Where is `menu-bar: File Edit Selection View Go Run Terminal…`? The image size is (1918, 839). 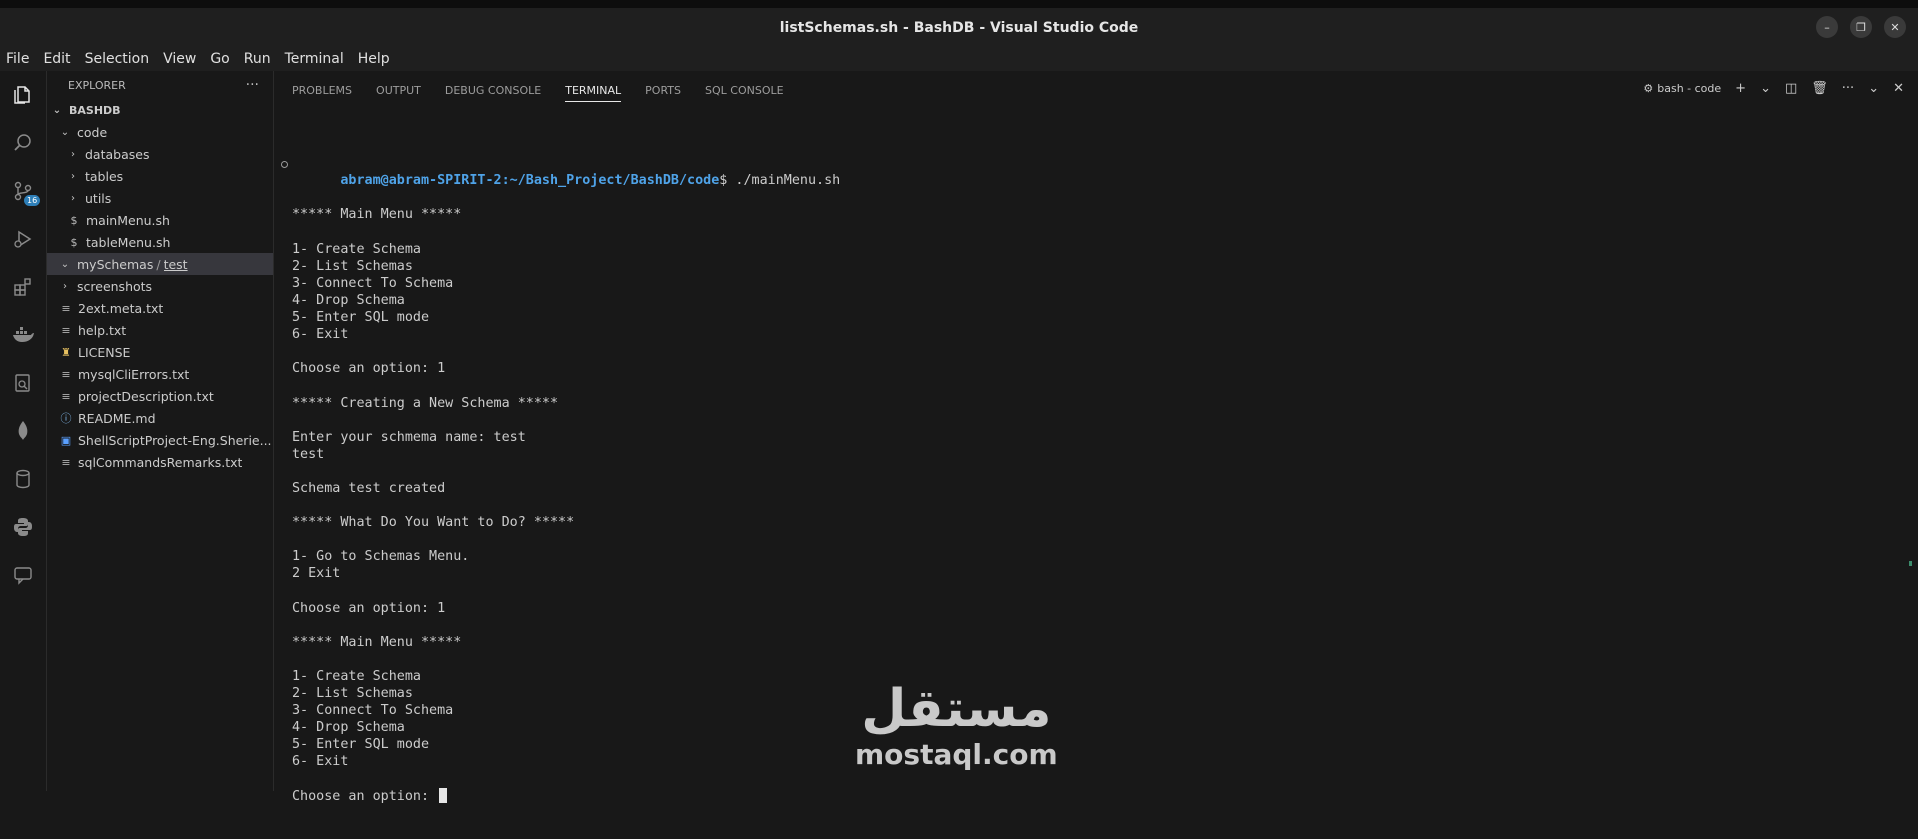
menu-bar: File Edit Selection View Go Run Terminal… is located at coordinates (959, 59).